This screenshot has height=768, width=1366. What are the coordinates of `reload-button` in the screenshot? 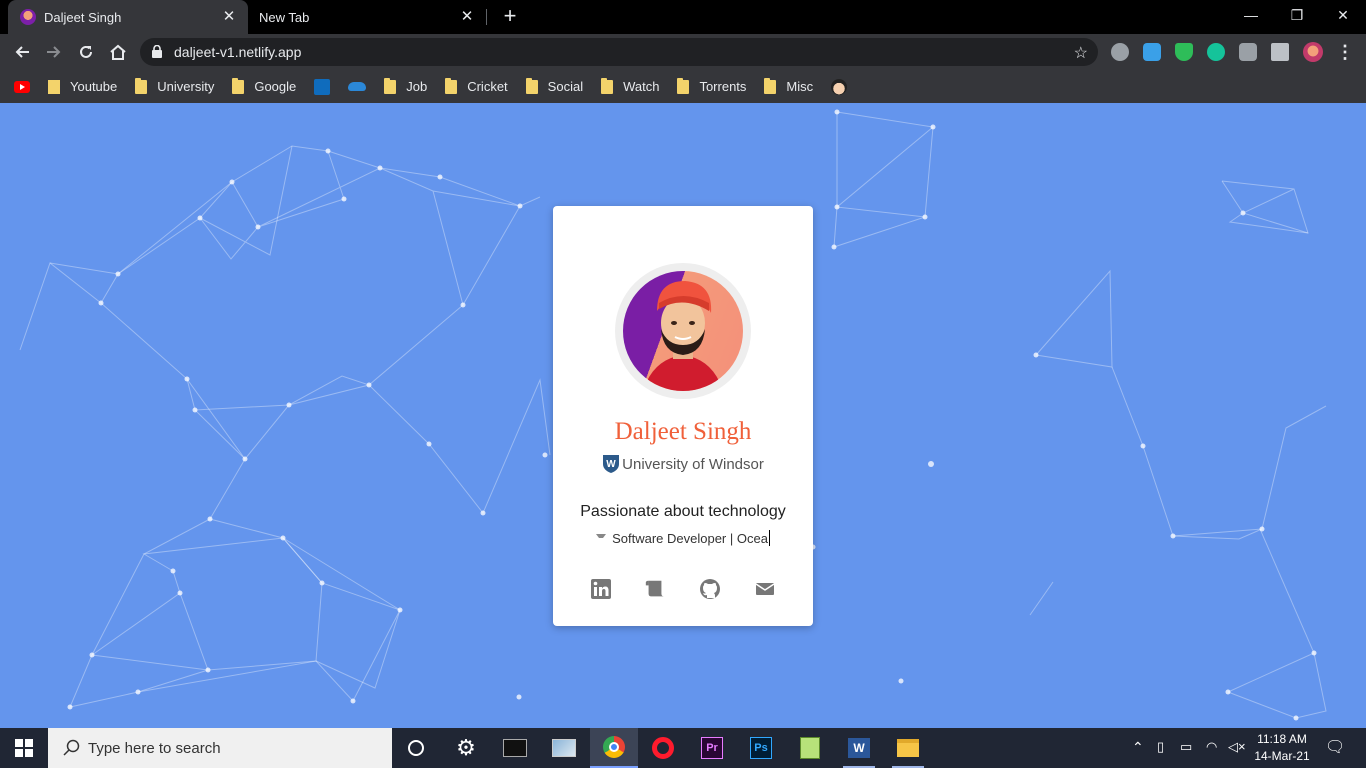 It's located at (86, 52).